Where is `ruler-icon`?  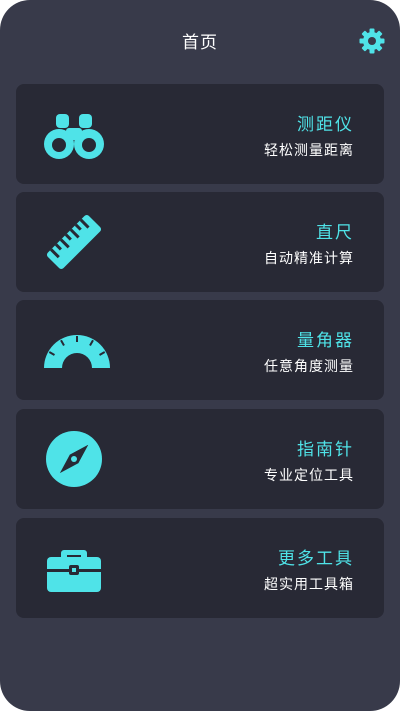 ruler-icon is located at coordinates (74, 242).